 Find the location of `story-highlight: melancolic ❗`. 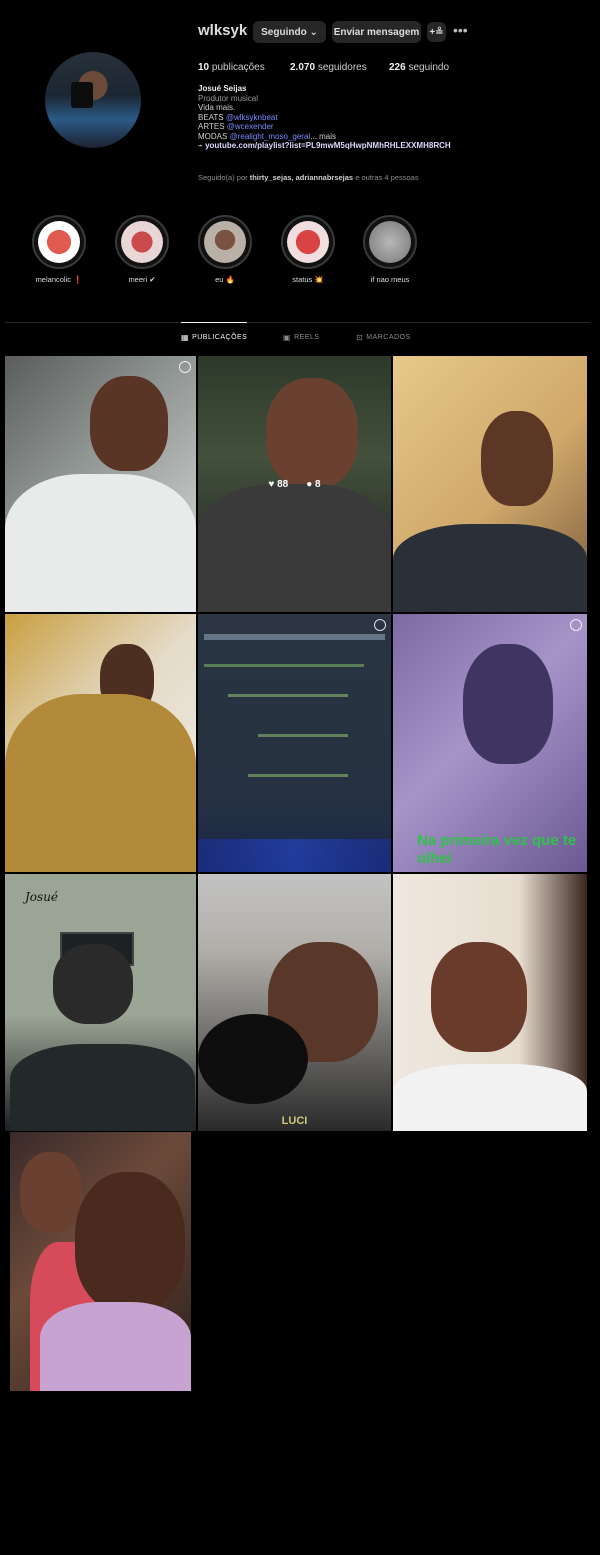

story-highlight: melancolic ❗ is located at coordinates (59, 249).